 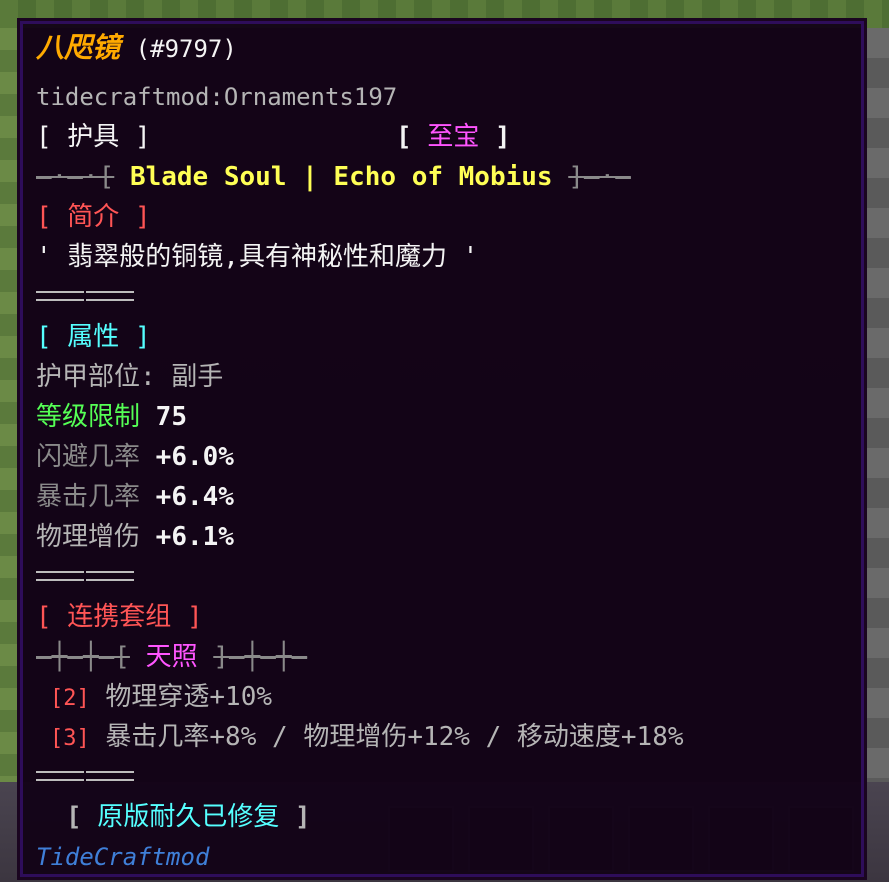 I want to click on level-value: 75, so click(x=171, y=417).